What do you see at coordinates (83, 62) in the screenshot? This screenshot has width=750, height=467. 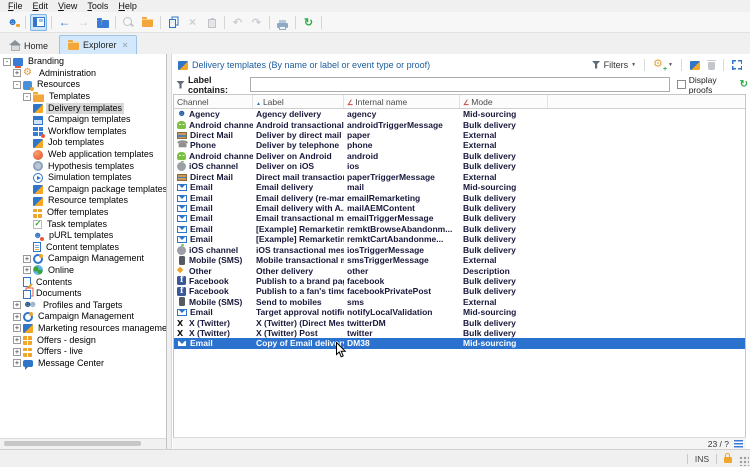 I see `tree-item-branding: - Branding` at bounding box center [83, 62].